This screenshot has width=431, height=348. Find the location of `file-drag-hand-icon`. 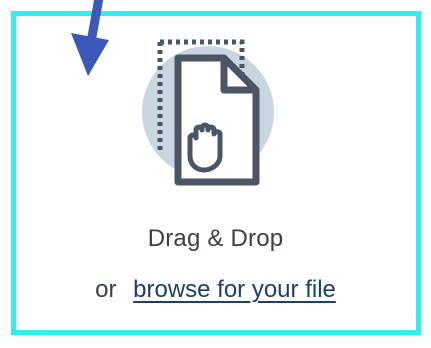

file-drag-hand-icon is located at coordinates (208, 112).